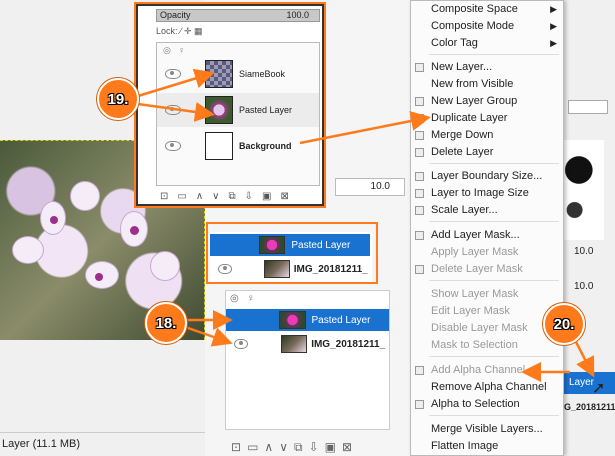 This screenshot has height=456, width=615. What do you see at coordinates (419, 404) in the screenshot?
I see `selection-icon` at bounding box center [419, 404].